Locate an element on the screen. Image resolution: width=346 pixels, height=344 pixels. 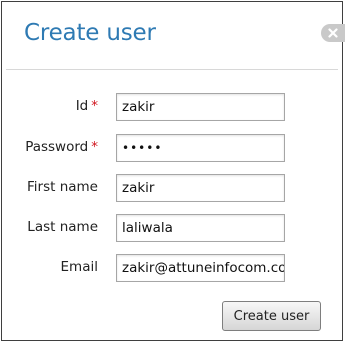
password-required-marker: * is located at coordinates (94, 147).